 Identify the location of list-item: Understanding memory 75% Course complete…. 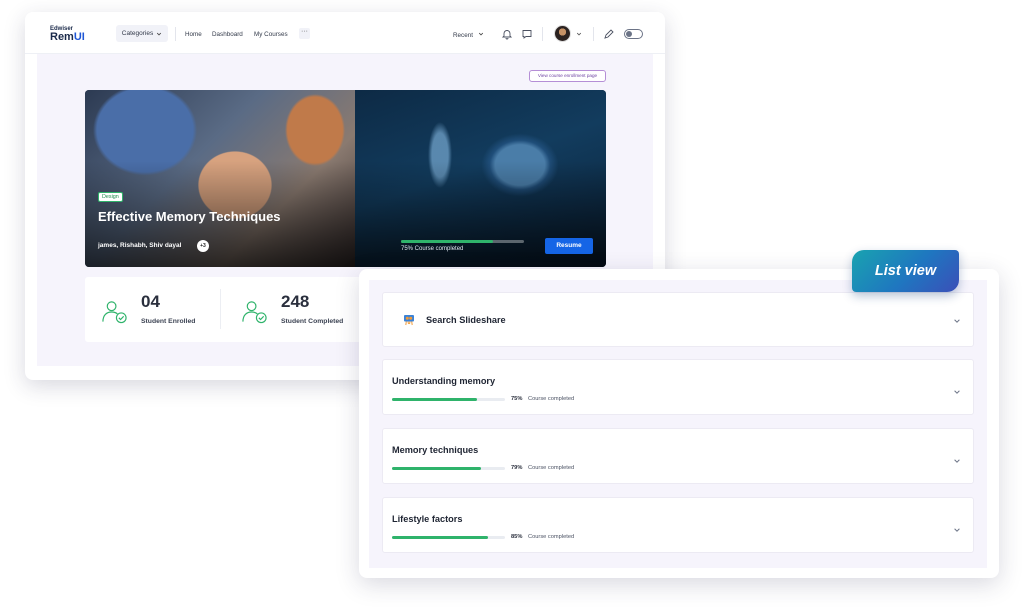
(678, 387).